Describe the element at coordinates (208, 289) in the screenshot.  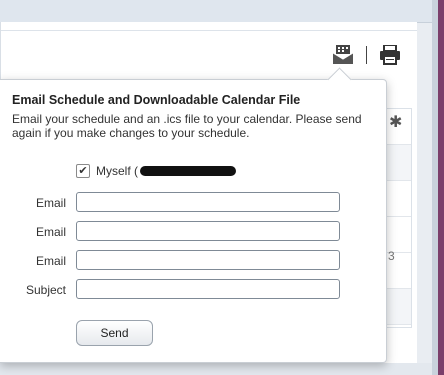
I see `subject-field` at that location.